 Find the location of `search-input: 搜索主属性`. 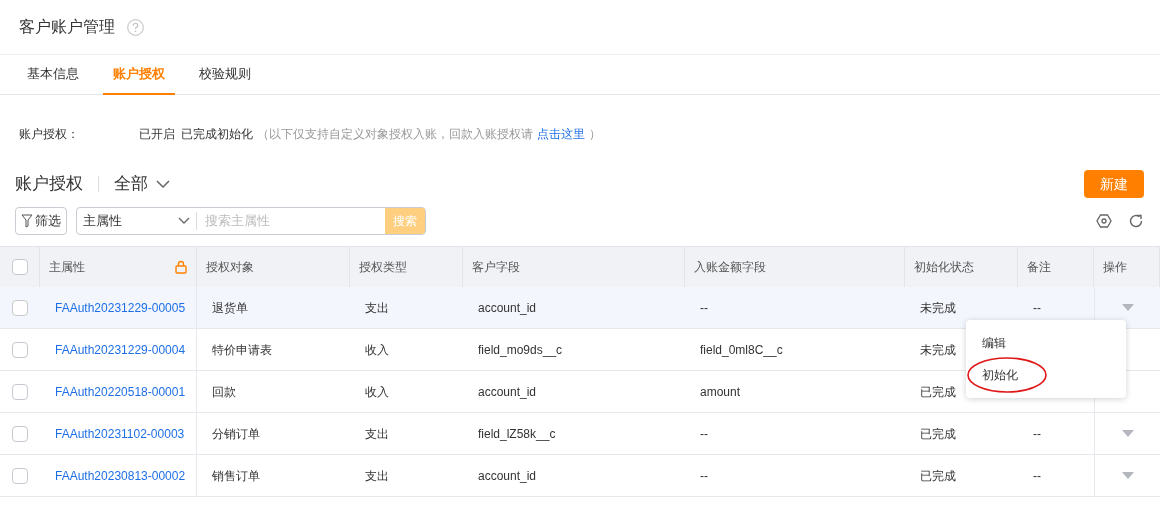

search-input: 搜索主属性 is located at coordinates (291, 220).